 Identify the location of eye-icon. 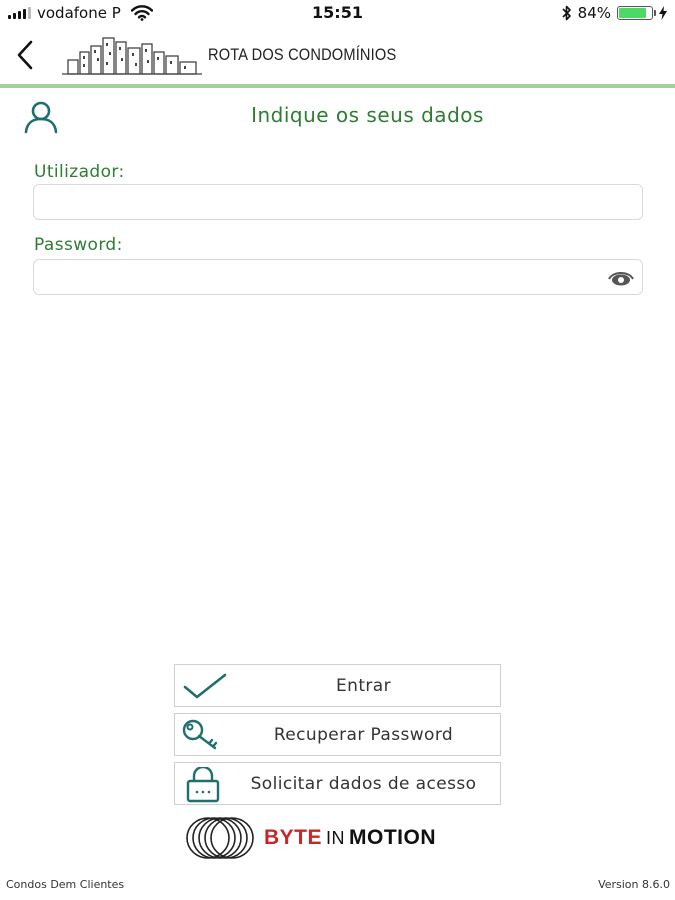
(621, 278).